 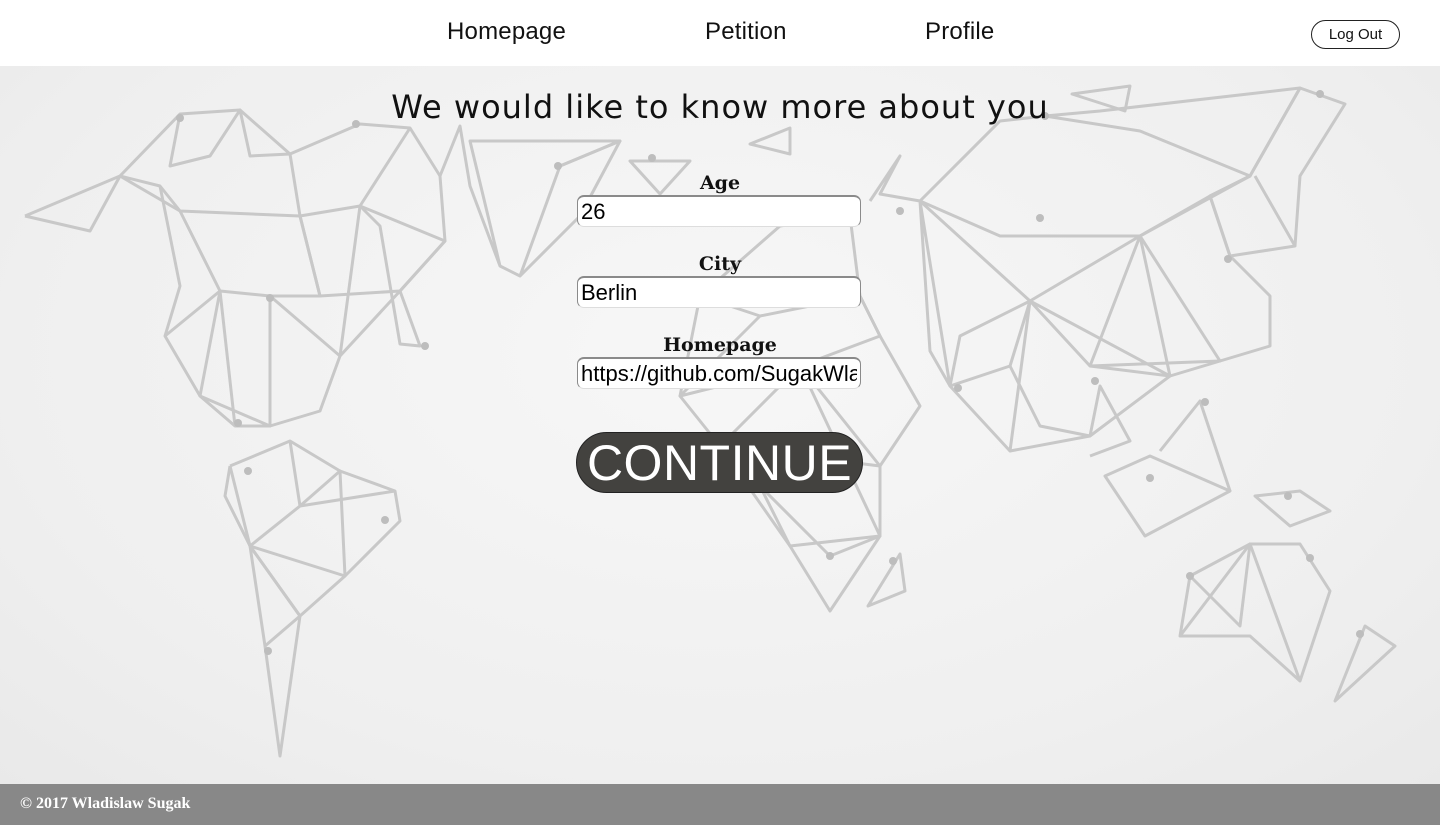 I want to click on nav-link-profile: Profile, so click(x=959, y=32).